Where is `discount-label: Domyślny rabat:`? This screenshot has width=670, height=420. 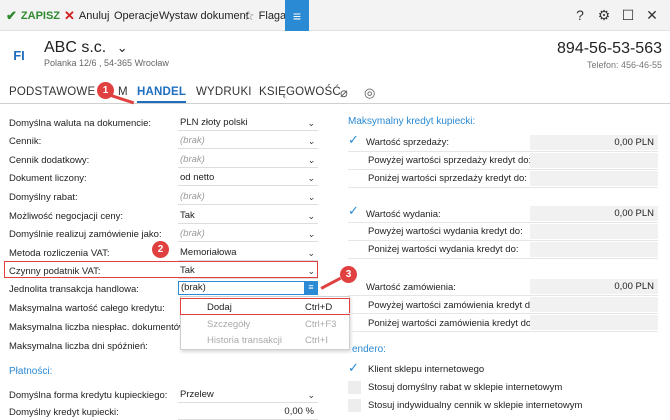 discount-label: Domyślny rabat: is located at coordinates (43, 197).